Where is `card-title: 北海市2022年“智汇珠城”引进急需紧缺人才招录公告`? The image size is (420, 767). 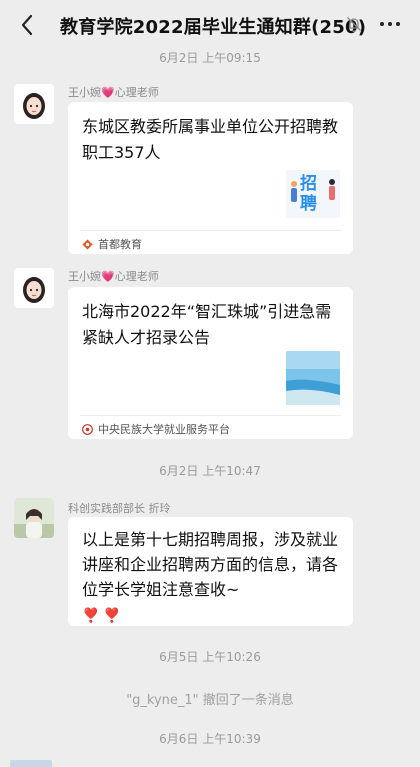
card-title: 北海市2022年“智汇珠城”引进急需紧缺人才招录公告 is located at coordinates (207, 324).